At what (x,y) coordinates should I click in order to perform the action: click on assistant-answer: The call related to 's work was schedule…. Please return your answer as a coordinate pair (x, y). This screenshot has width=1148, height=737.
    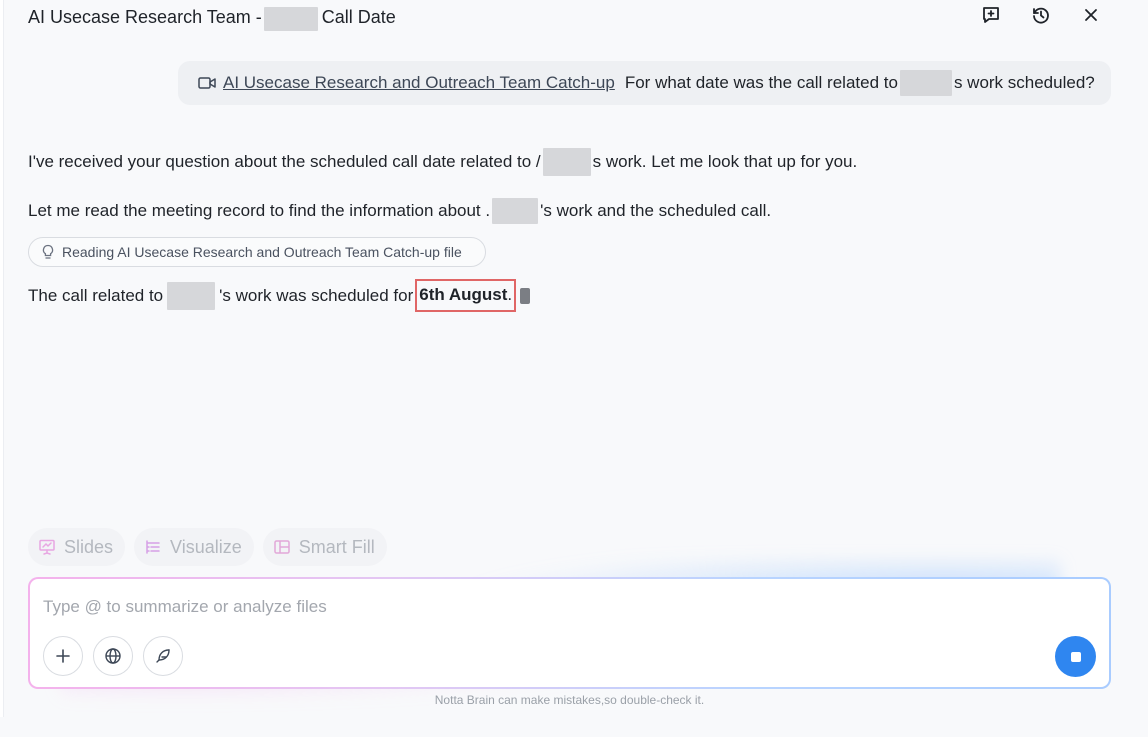
    Looking at the image, I should click on (279, 295).